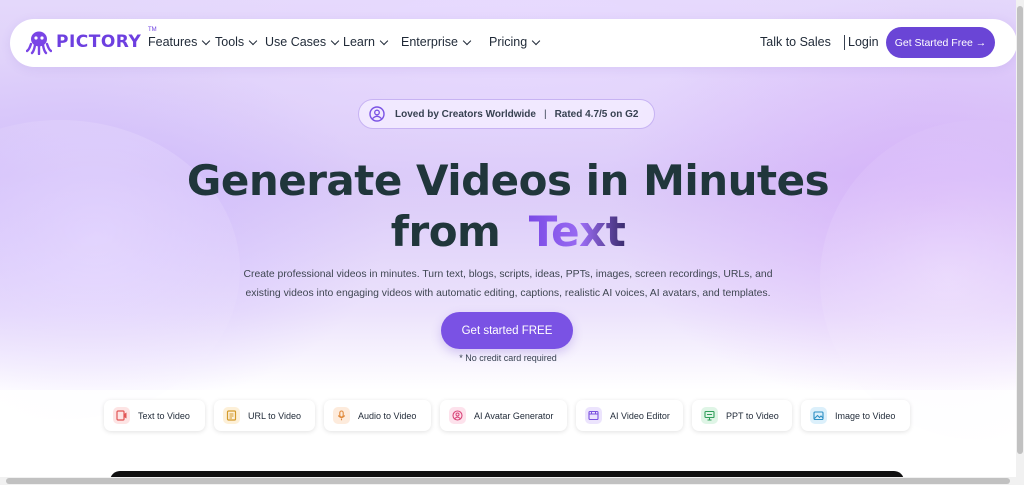  Describe the element at coordinates (387, 415) in the screenshot. I see `chip-label: Audio to Video` at that location.